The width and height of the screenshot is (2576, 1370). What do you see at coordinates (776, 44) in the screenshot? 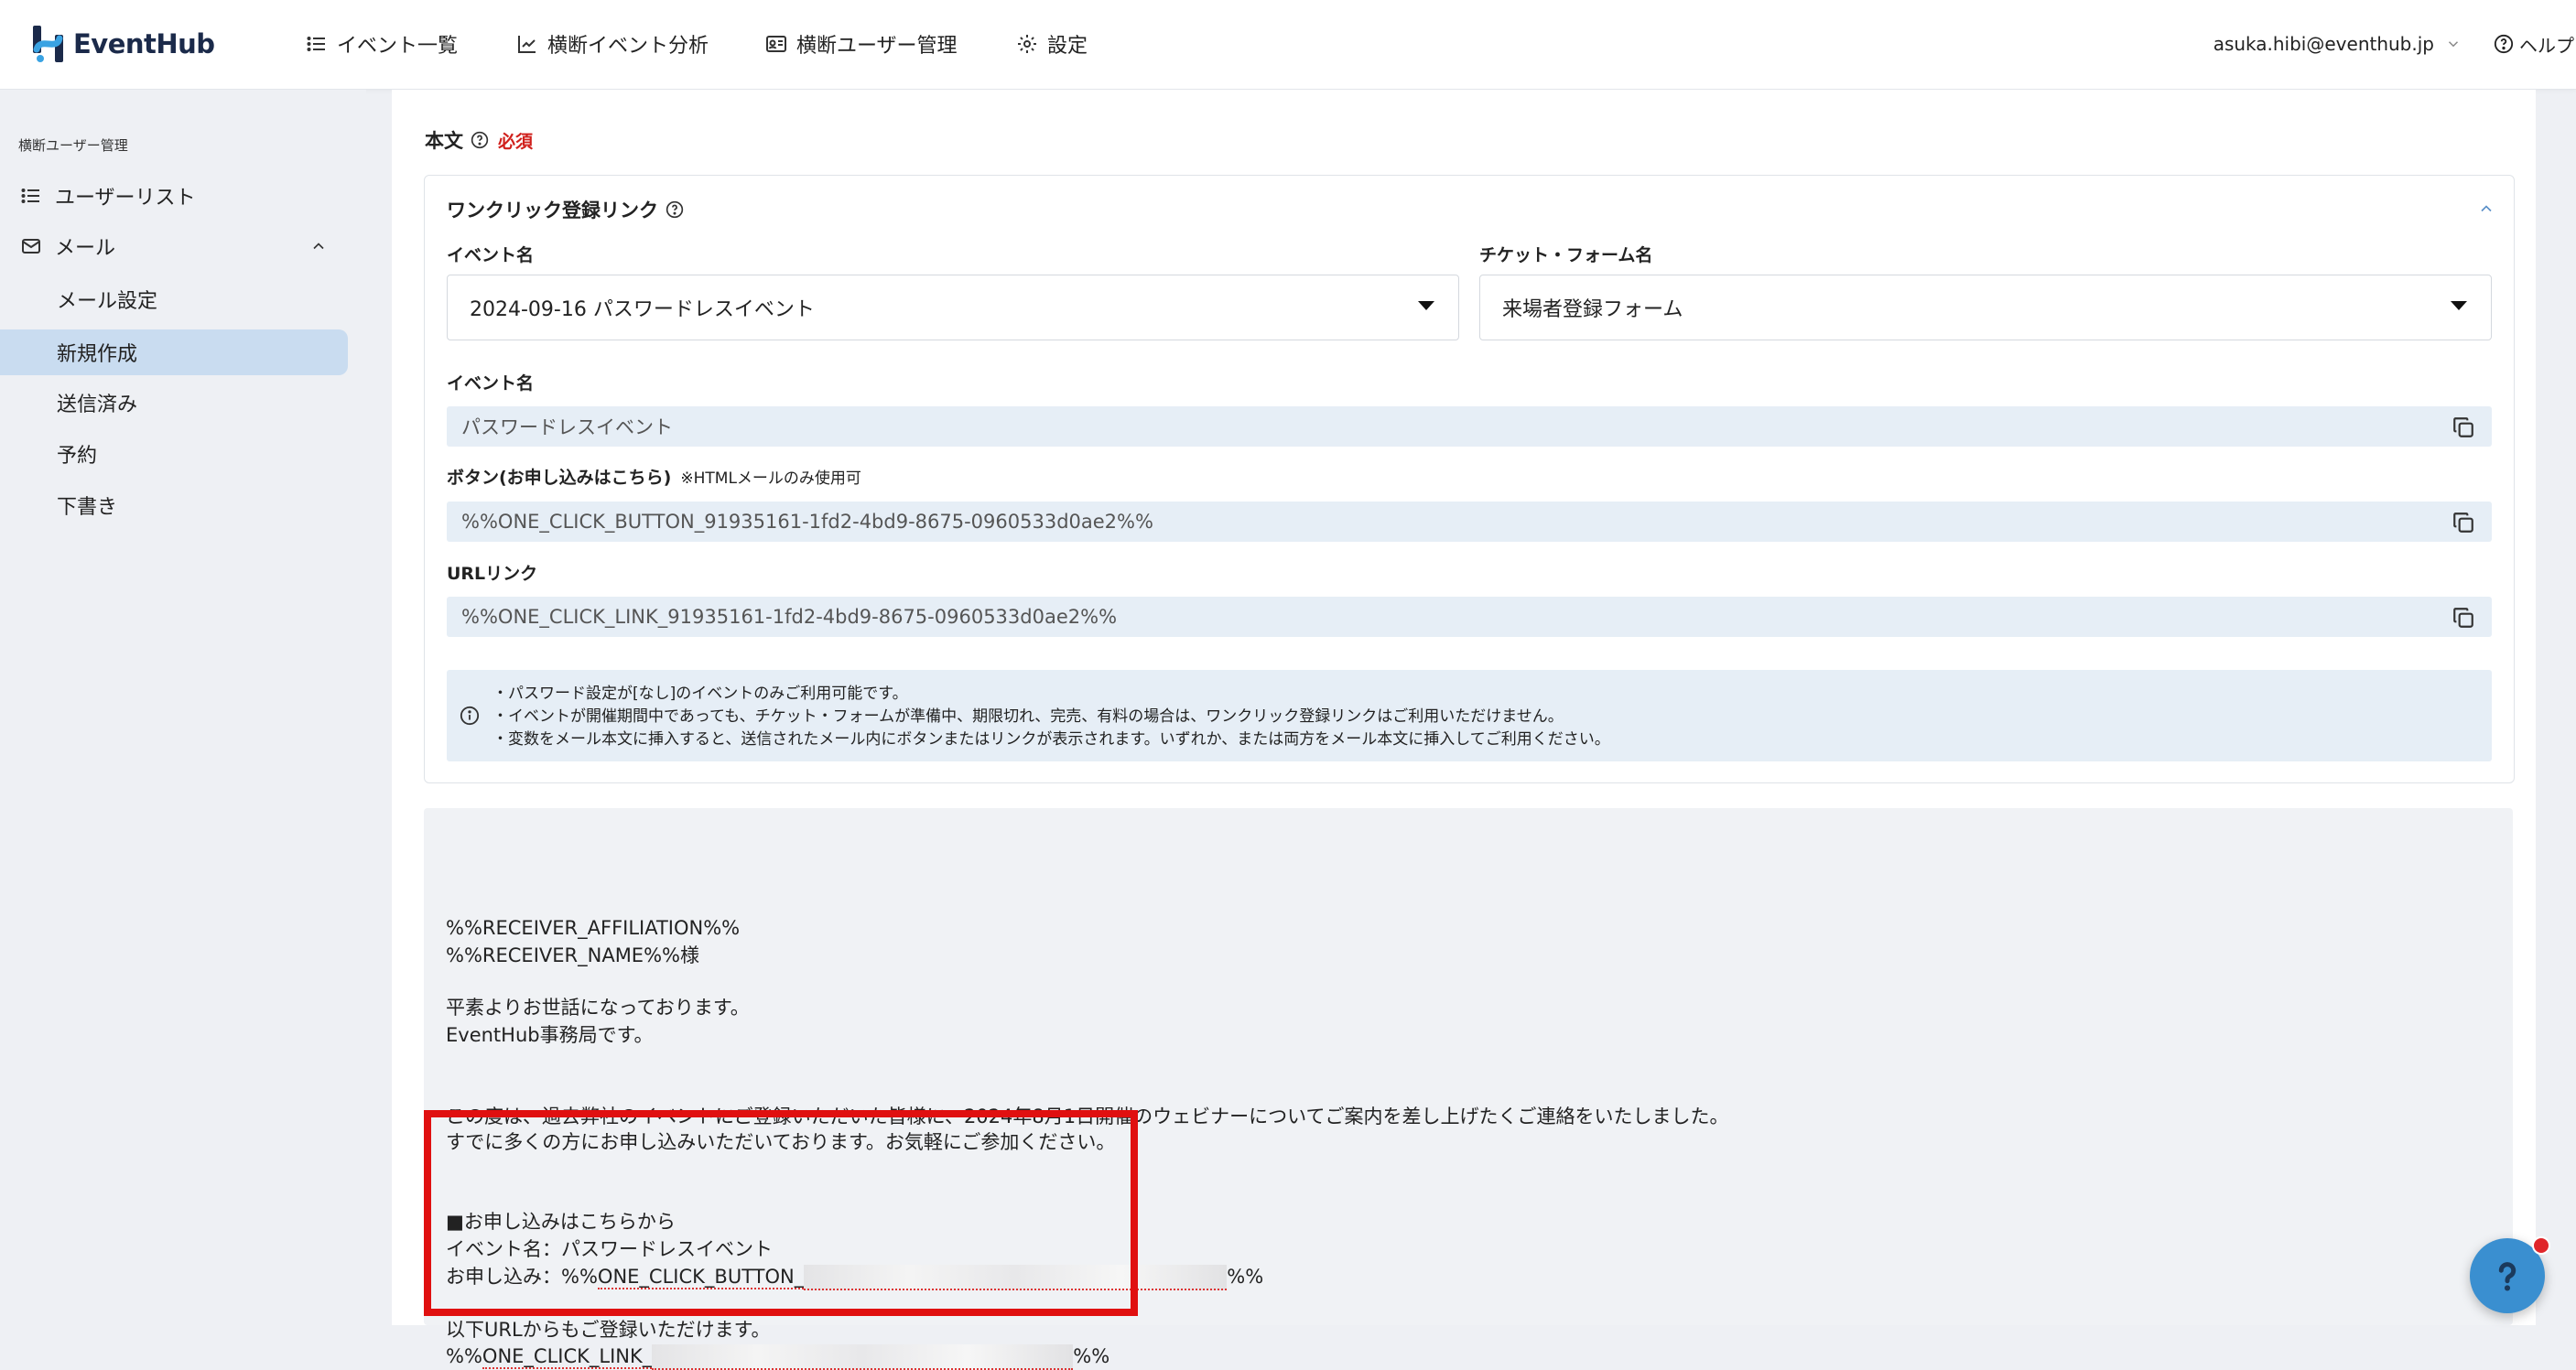
I see `id-card-icon` at bounding box center [776, 44].